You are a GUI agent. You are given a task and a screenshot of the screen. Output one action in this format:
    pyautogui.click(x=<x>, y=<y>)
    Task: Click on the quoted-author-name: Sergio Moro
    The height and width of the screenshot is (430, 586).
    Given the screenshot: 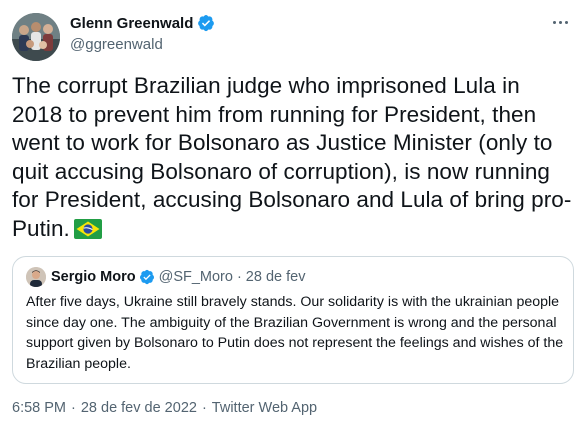 What is the action you would take?
    pyautogui.click(x=93, y=277)
    